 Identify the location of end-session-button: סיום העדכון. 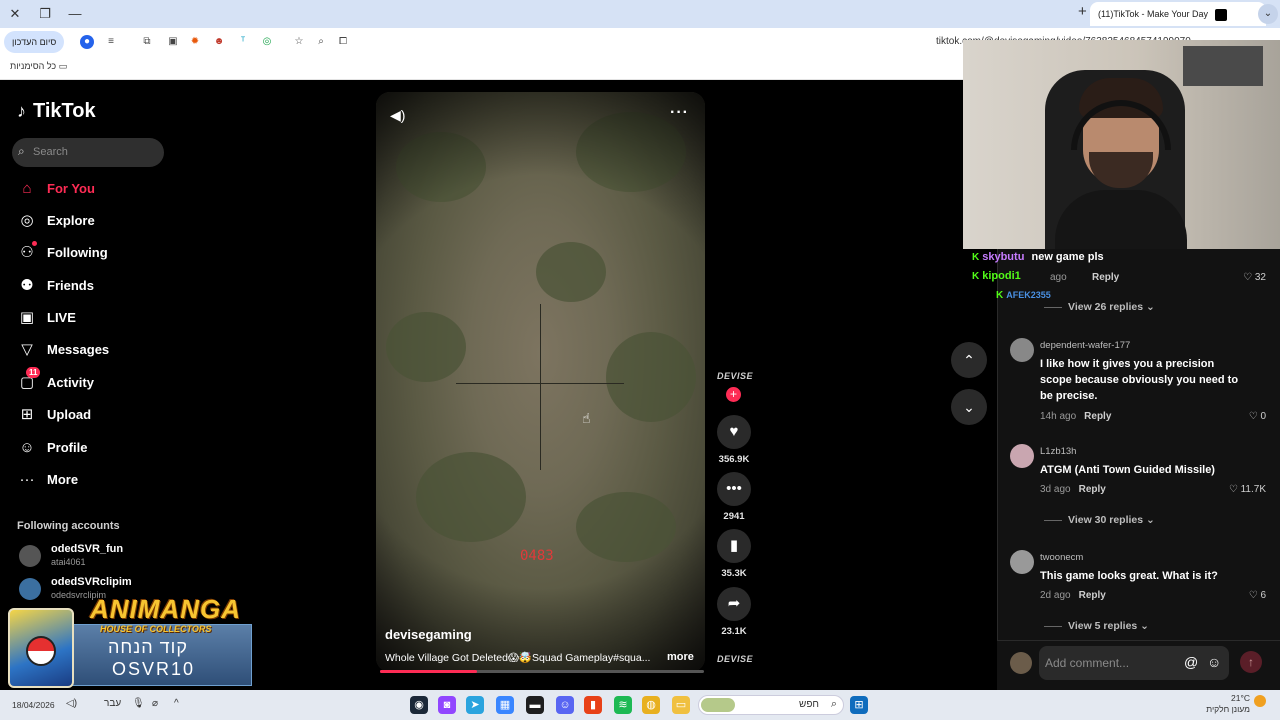
(34, 42).